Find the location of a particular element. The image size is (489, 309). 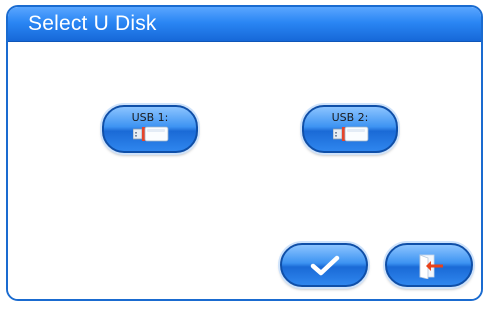

dialog-title: Select U Disk is located at coordinates (92, 23).